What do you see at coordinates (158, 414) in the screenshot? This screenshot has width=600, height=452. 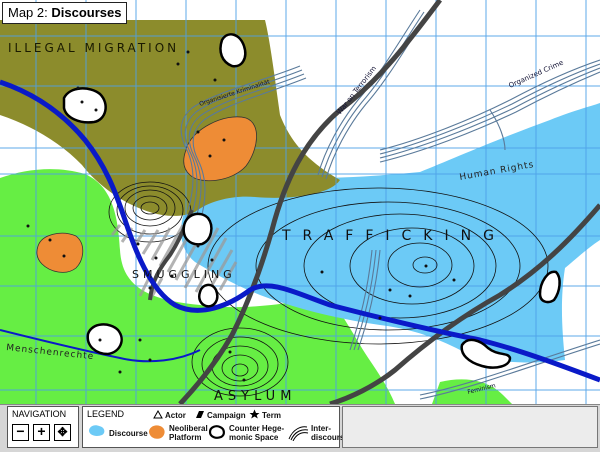 I see `actor-triangle-icon` at bounding box center [158, 414].